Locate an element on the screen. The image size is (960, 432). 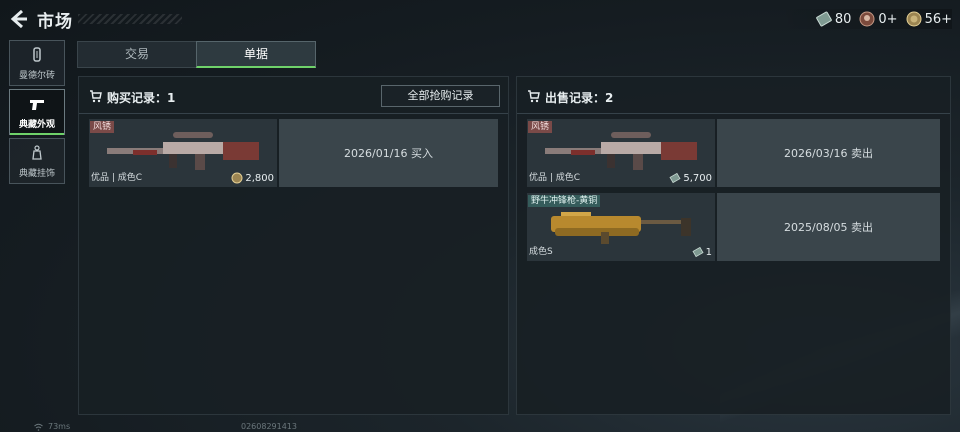
sale-records-title: 出售记录：2 is located at coordinates (579, 98).